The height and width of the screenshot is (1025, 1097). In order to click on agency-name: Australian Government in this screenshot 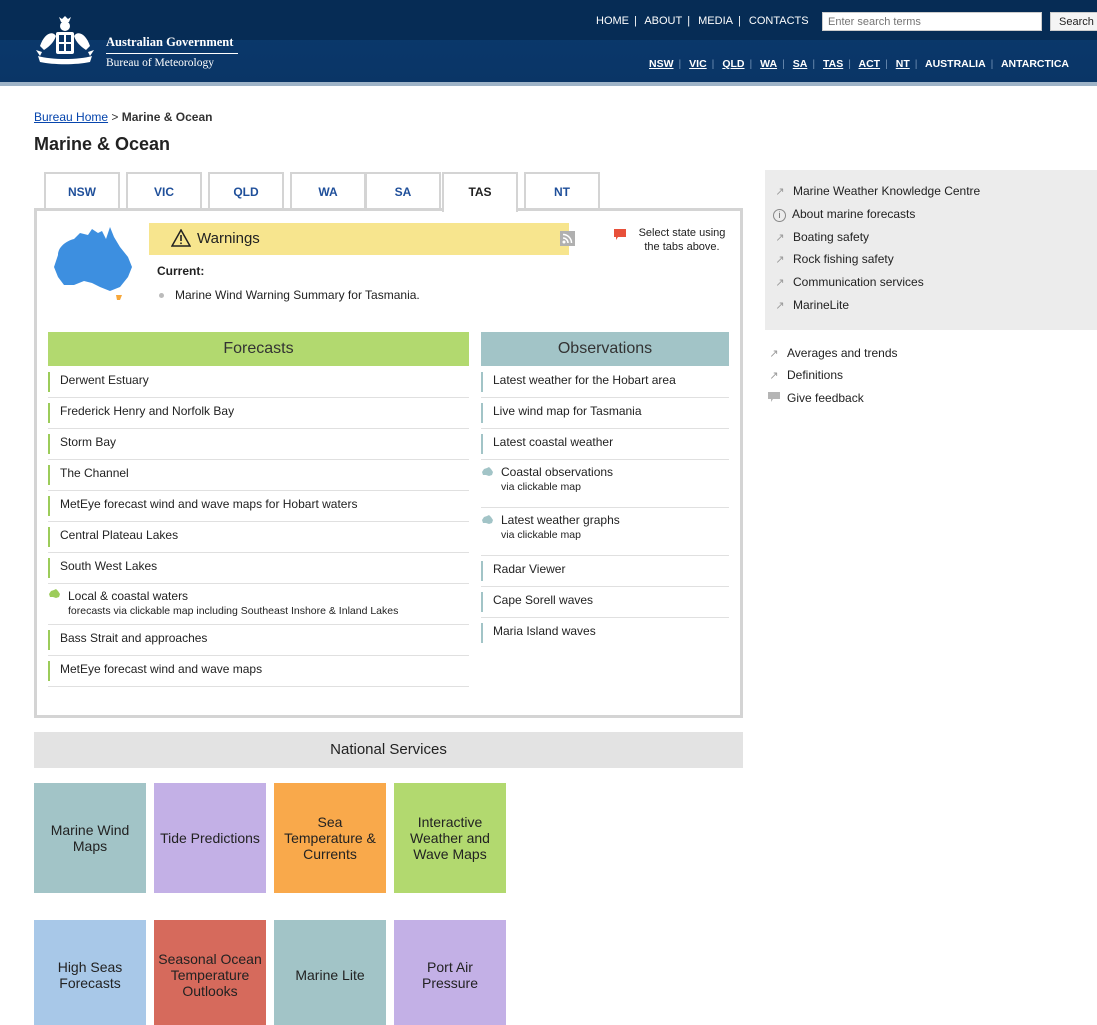, I will do `click(170, 42)`.